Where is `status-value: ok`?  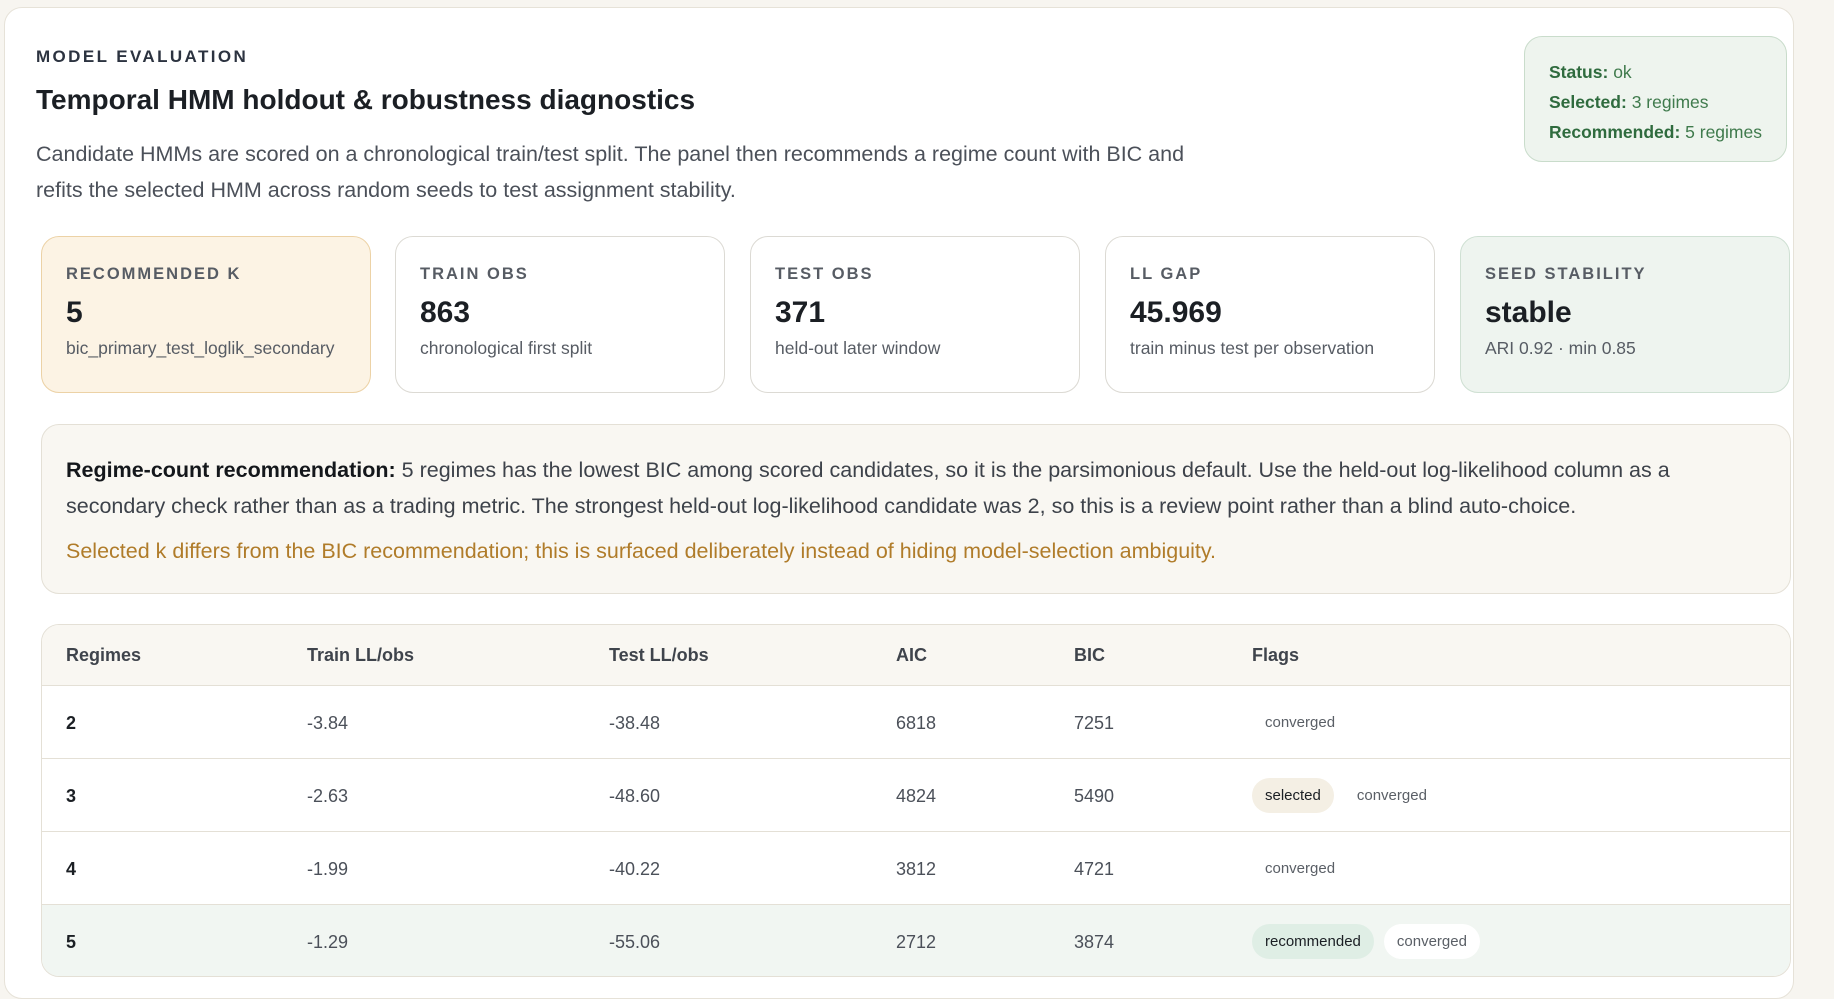
status-value: ok is located at coordinates (1622, 72).